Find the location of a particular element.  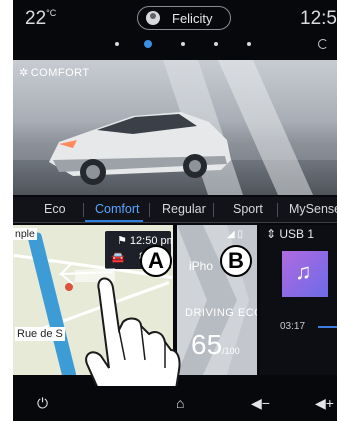

music-note-icon: ♫ is located at coordinates (303, 271).